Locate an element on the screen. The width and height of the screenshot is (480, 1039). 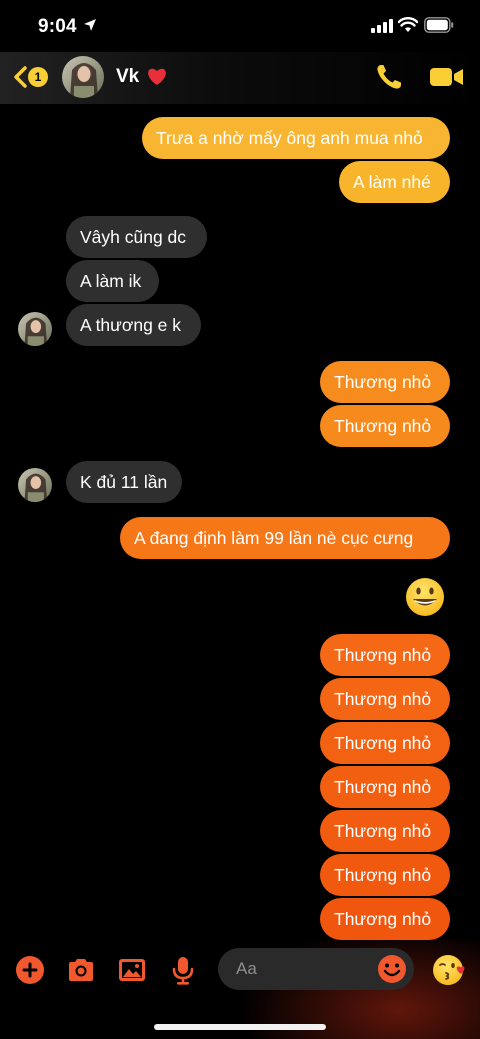
message-bubble: A làm nhé is located at coordinates (394, 182).